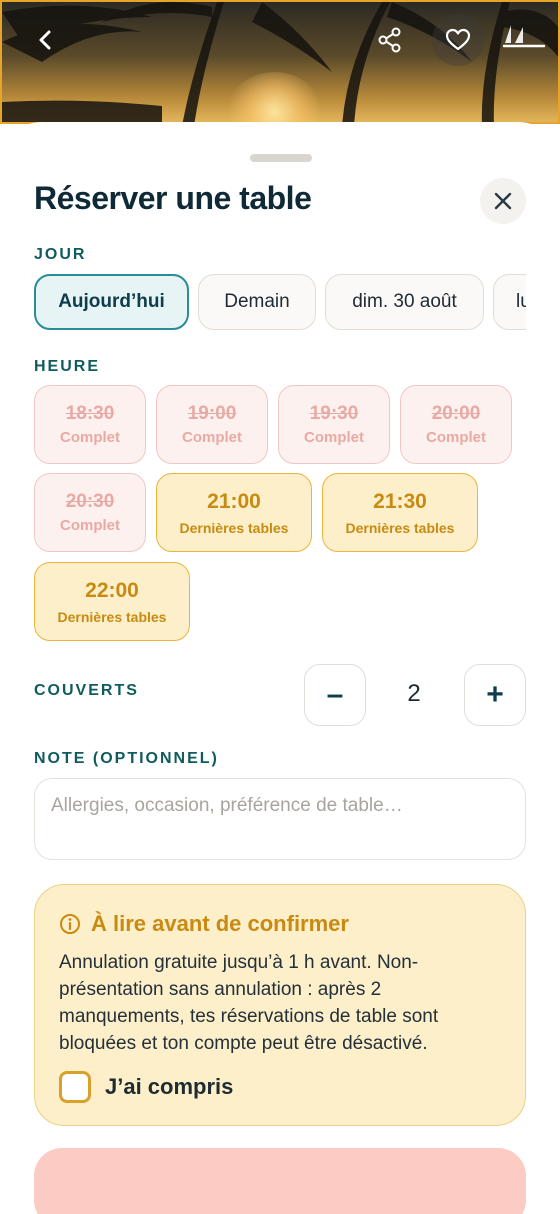  I want to click on time-slot-time: 19:00, so click(212, 413).